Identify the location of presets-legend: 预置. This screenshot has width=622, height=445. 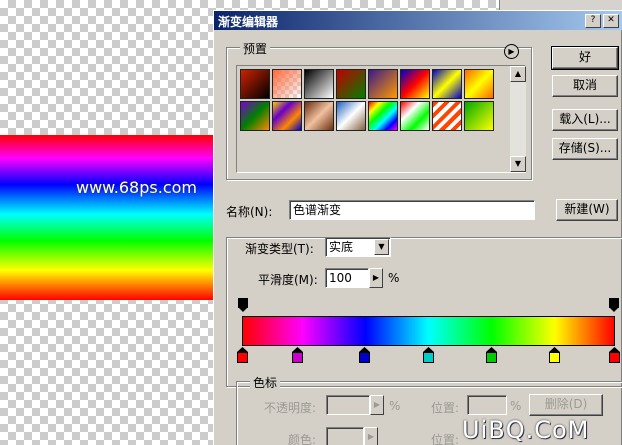
(255, 48).